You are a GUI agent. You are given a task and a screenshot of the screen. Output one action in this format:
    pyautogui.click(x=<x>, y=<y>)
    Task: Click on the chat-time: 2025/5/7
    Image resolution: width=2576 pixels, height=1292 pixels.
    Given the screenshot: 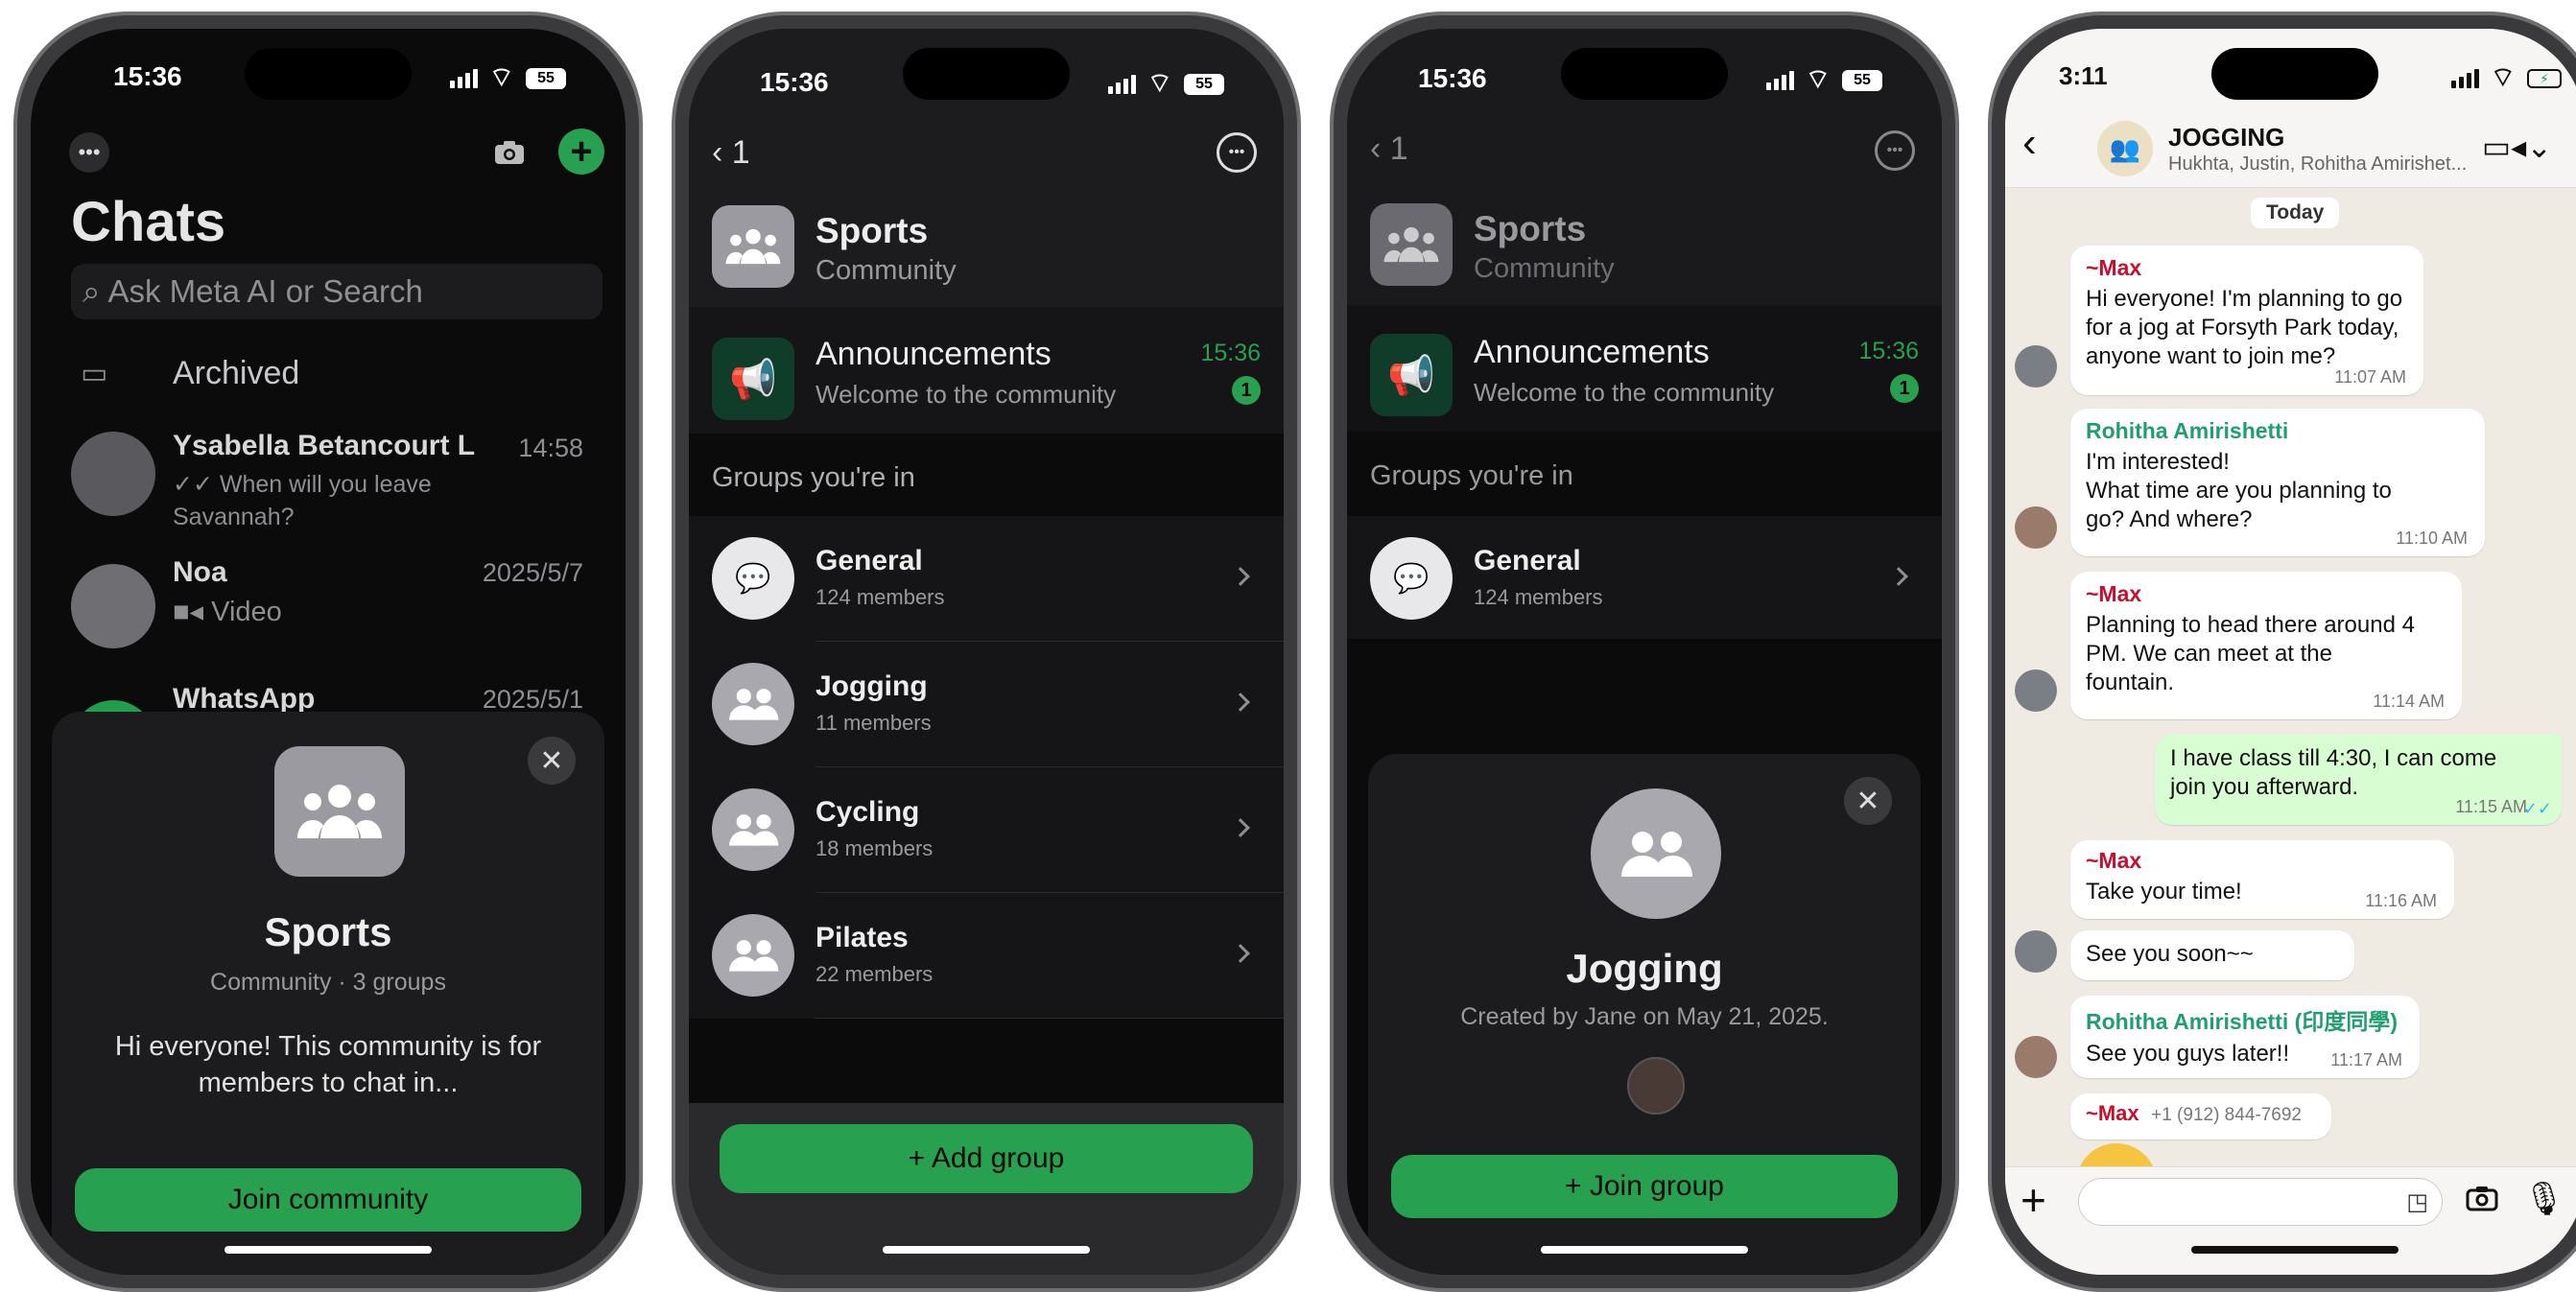 What is the action you would take?
    pyautogui.click(x=532, y=572)
    